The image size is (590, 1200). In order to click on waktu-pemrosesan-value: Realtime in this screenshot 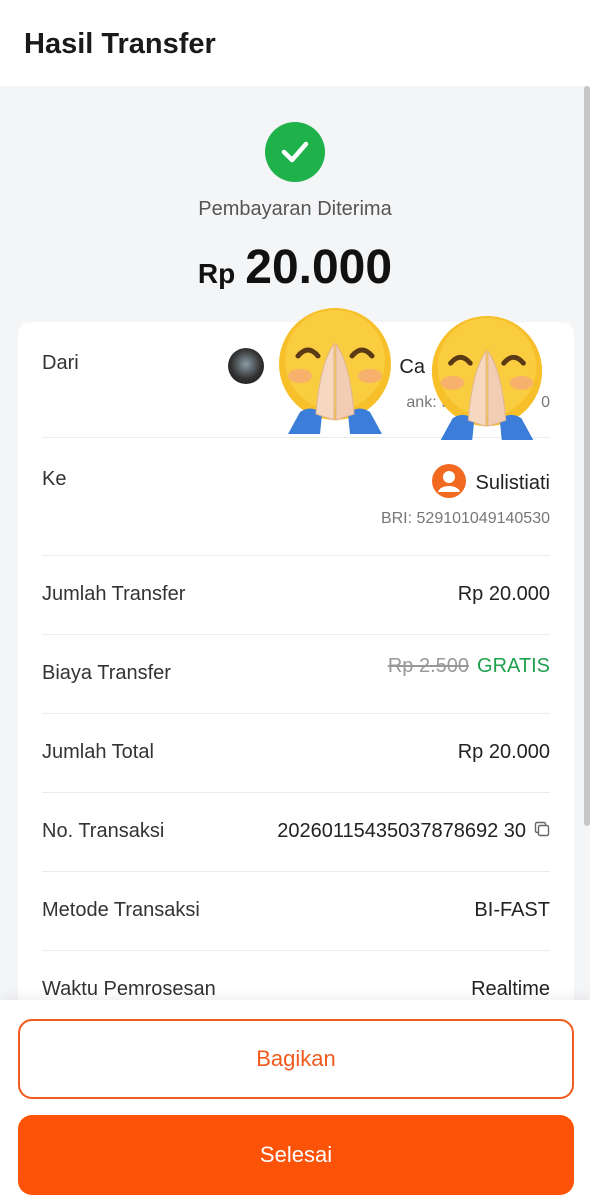, I will do `click(510, 989)`.